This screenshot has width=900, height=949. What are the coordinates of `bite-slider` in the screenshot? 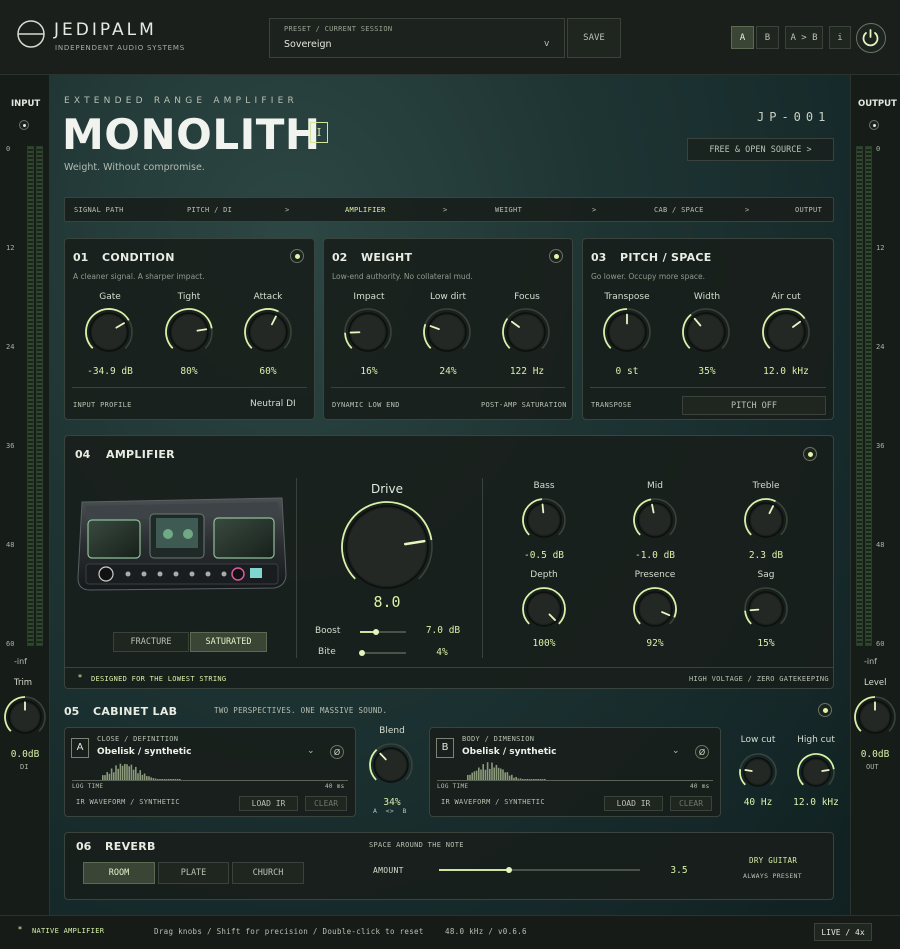 It's located at (382, 653).